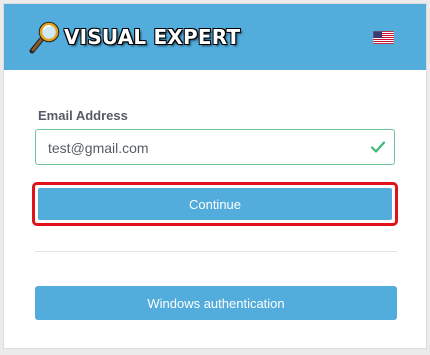 This screenshot has height=355, width=430. Describe the element at coordinates (378, 147) in the screenshot. I see `check-icon` at that location.